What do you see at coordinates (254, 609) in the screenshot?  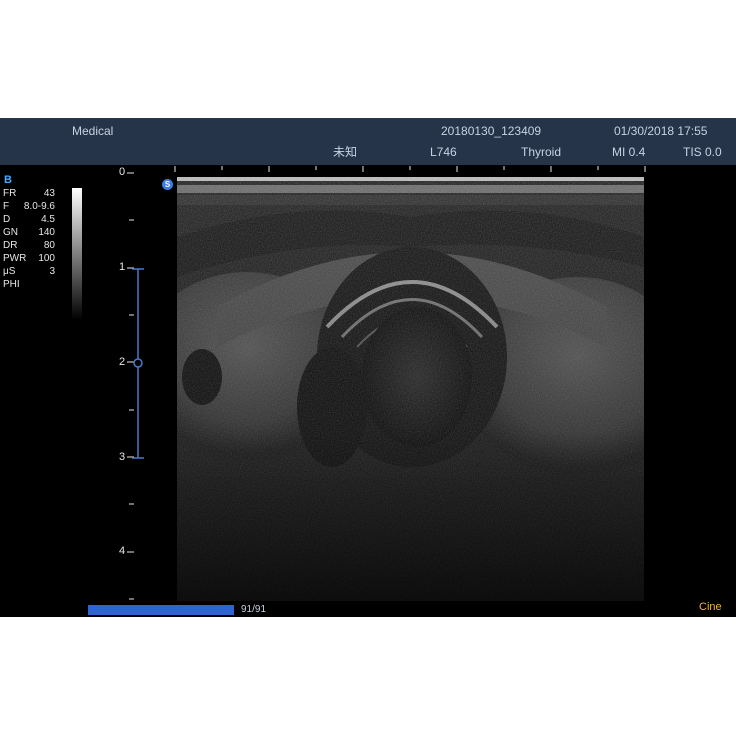 I see `cine-frame-counter: 91/91` at bounding box center [254, 609].